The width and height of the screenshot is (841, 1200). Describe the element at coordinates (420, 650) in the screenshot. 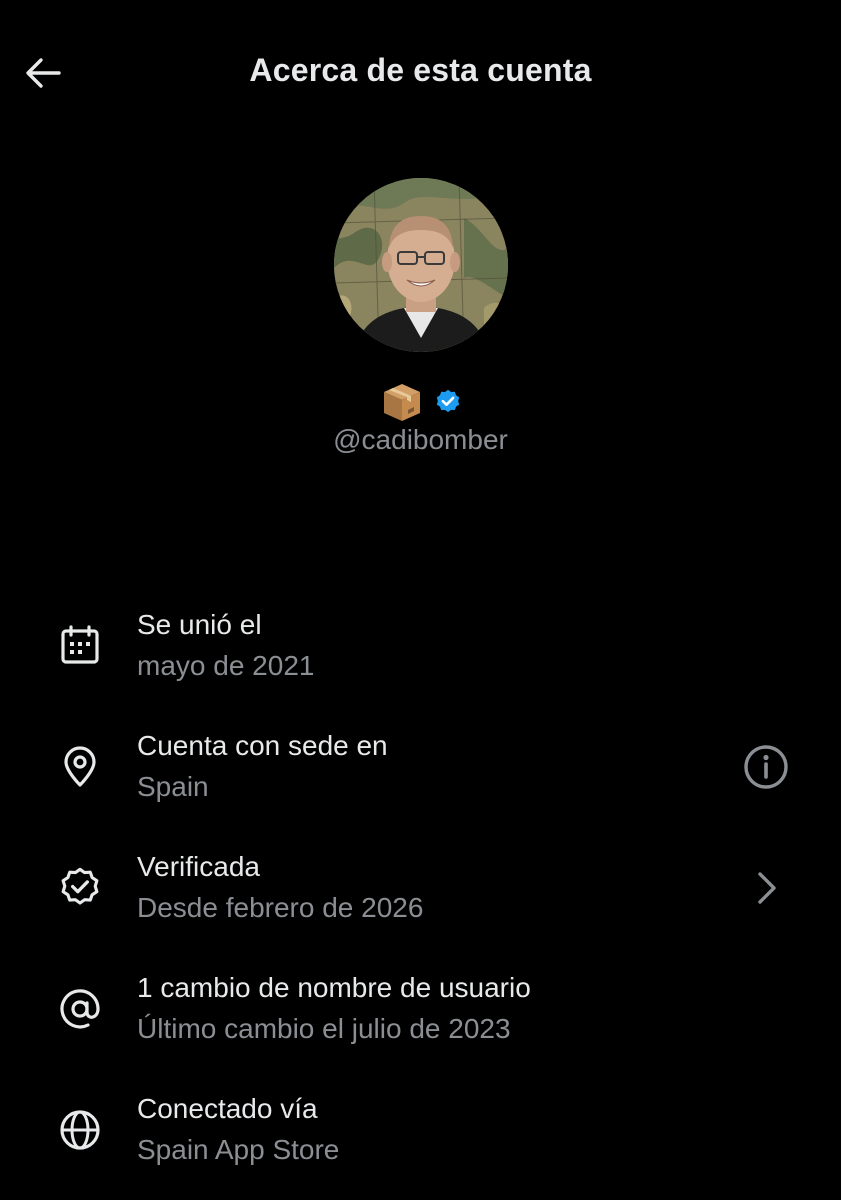

I see `joined-row: Se unió el mayo de 2021` at that location.